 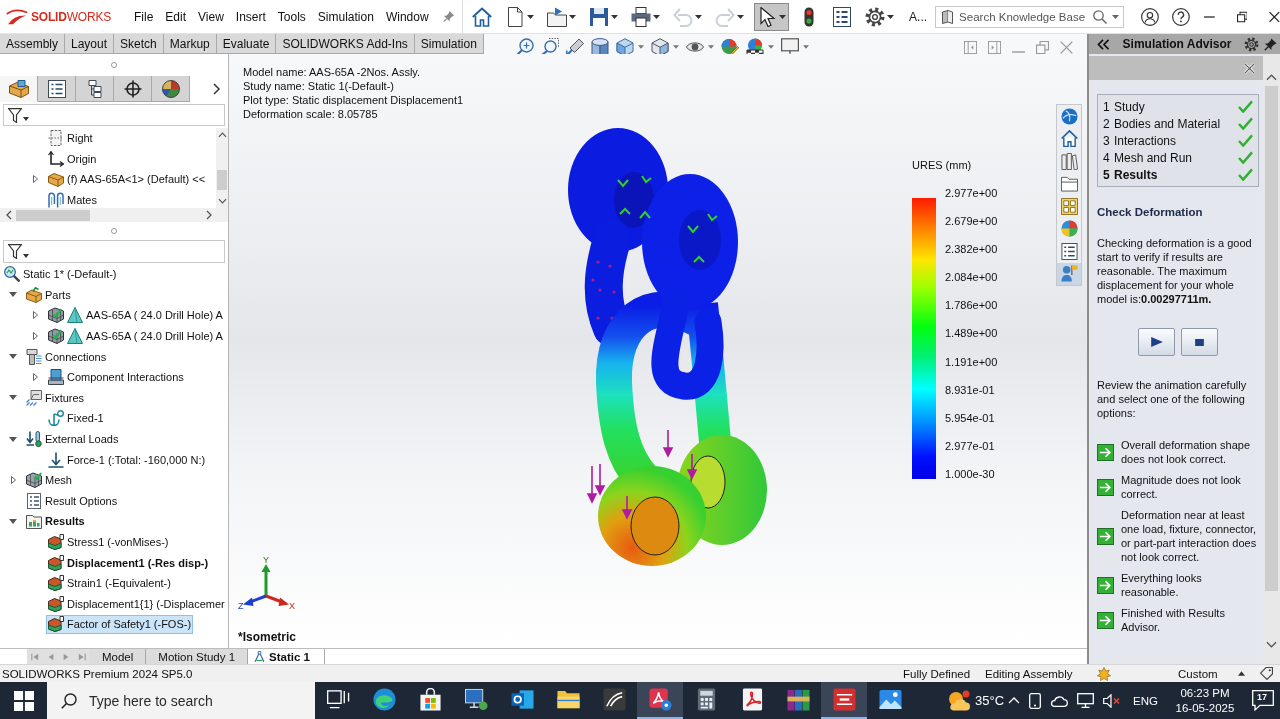 I want to click on splitter-handle-icon, so click(x=114, y=65).